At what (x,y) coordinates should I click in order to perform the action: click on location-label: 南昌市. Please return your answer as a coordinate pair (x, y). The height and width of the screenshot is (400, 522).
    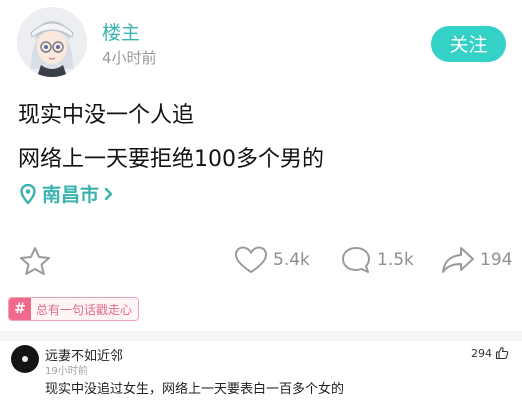
    Looking at the image, I should click on (71, 195).